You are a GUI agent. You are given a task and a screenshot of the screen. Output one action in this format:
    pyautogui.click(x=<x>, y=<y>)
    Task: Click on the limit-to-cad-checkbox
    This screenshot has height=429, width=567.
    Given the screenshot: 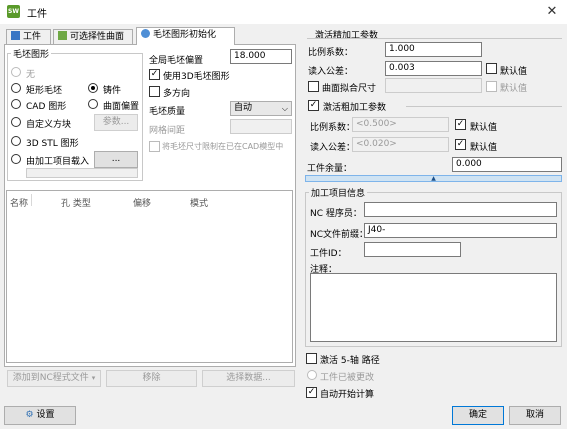 What is the action you would take?
    pyautogui.click(x=154, y=146)
    